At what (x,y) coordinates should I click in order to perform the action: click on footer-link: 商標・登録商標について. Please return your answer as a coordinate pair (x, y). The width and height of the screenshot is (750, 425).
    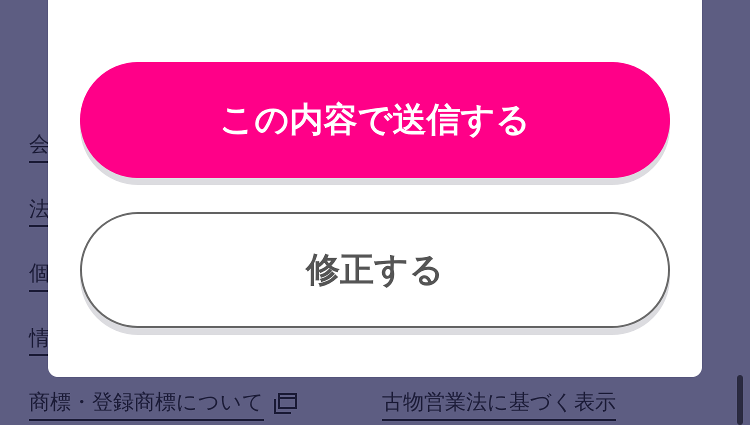
    Looking at the image, I should click on (146, 403).